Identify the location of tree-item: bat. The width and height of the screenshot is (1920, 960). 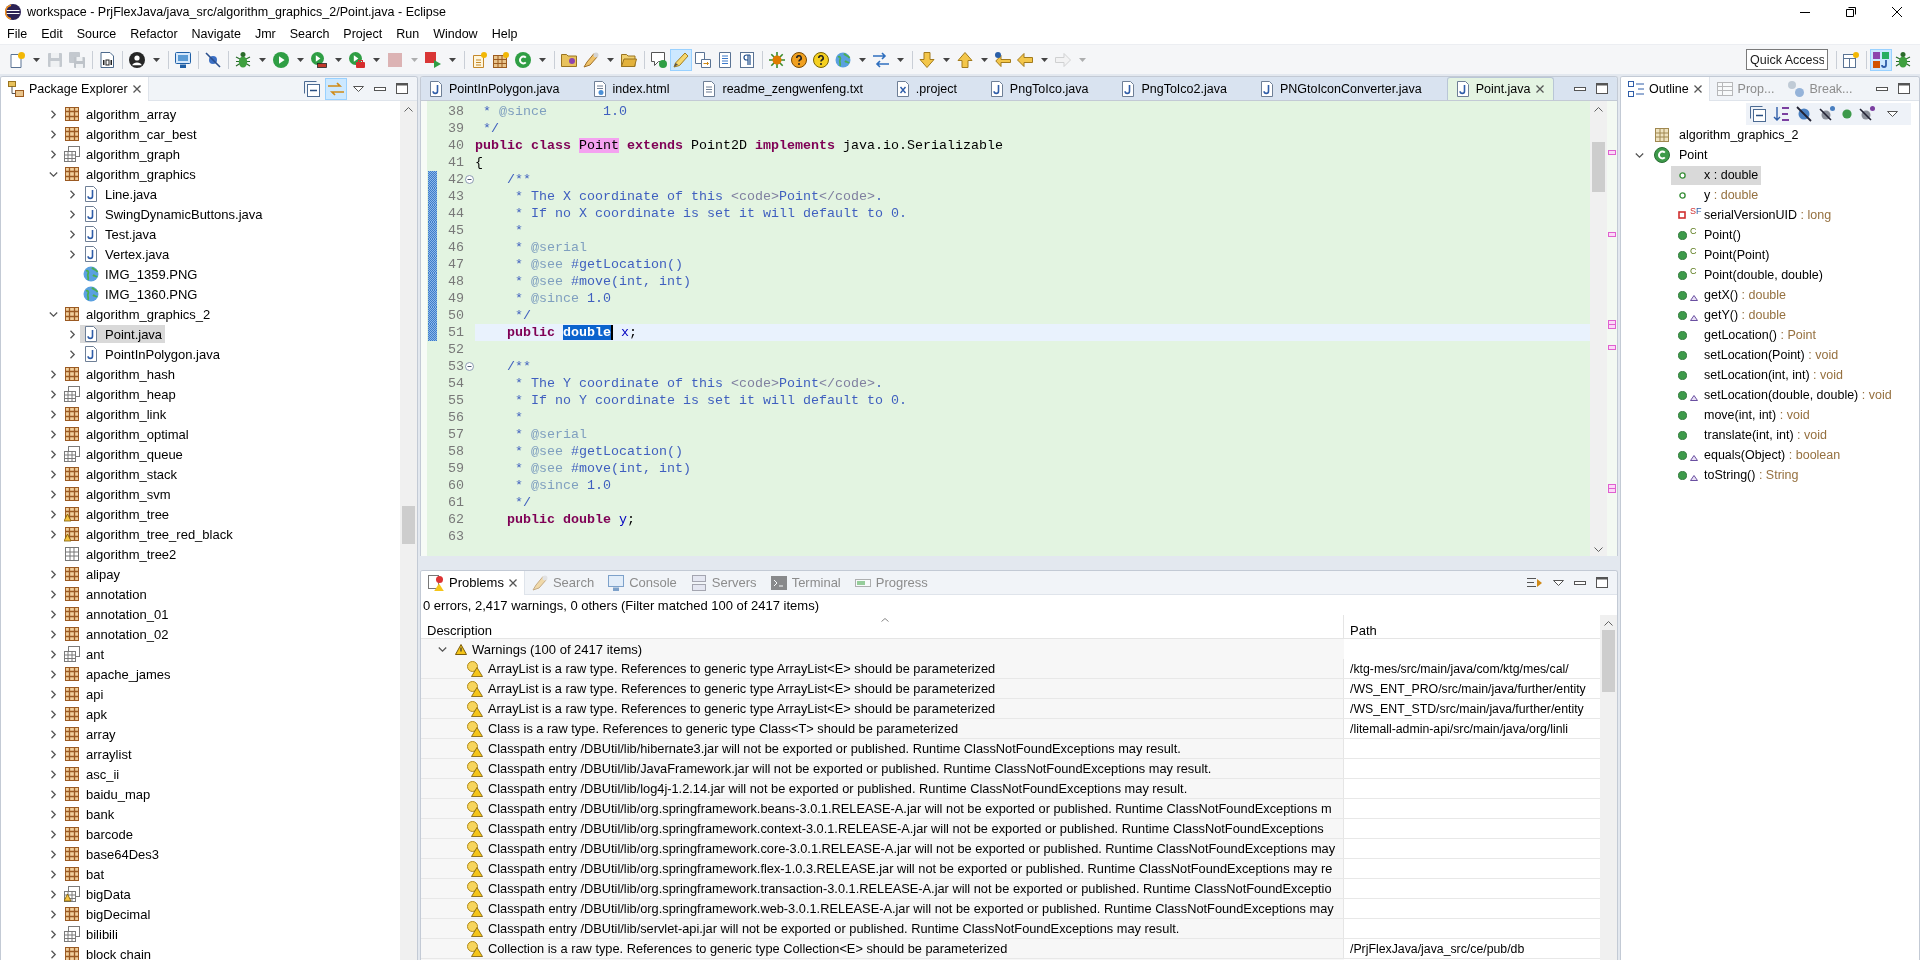
(84, 874).